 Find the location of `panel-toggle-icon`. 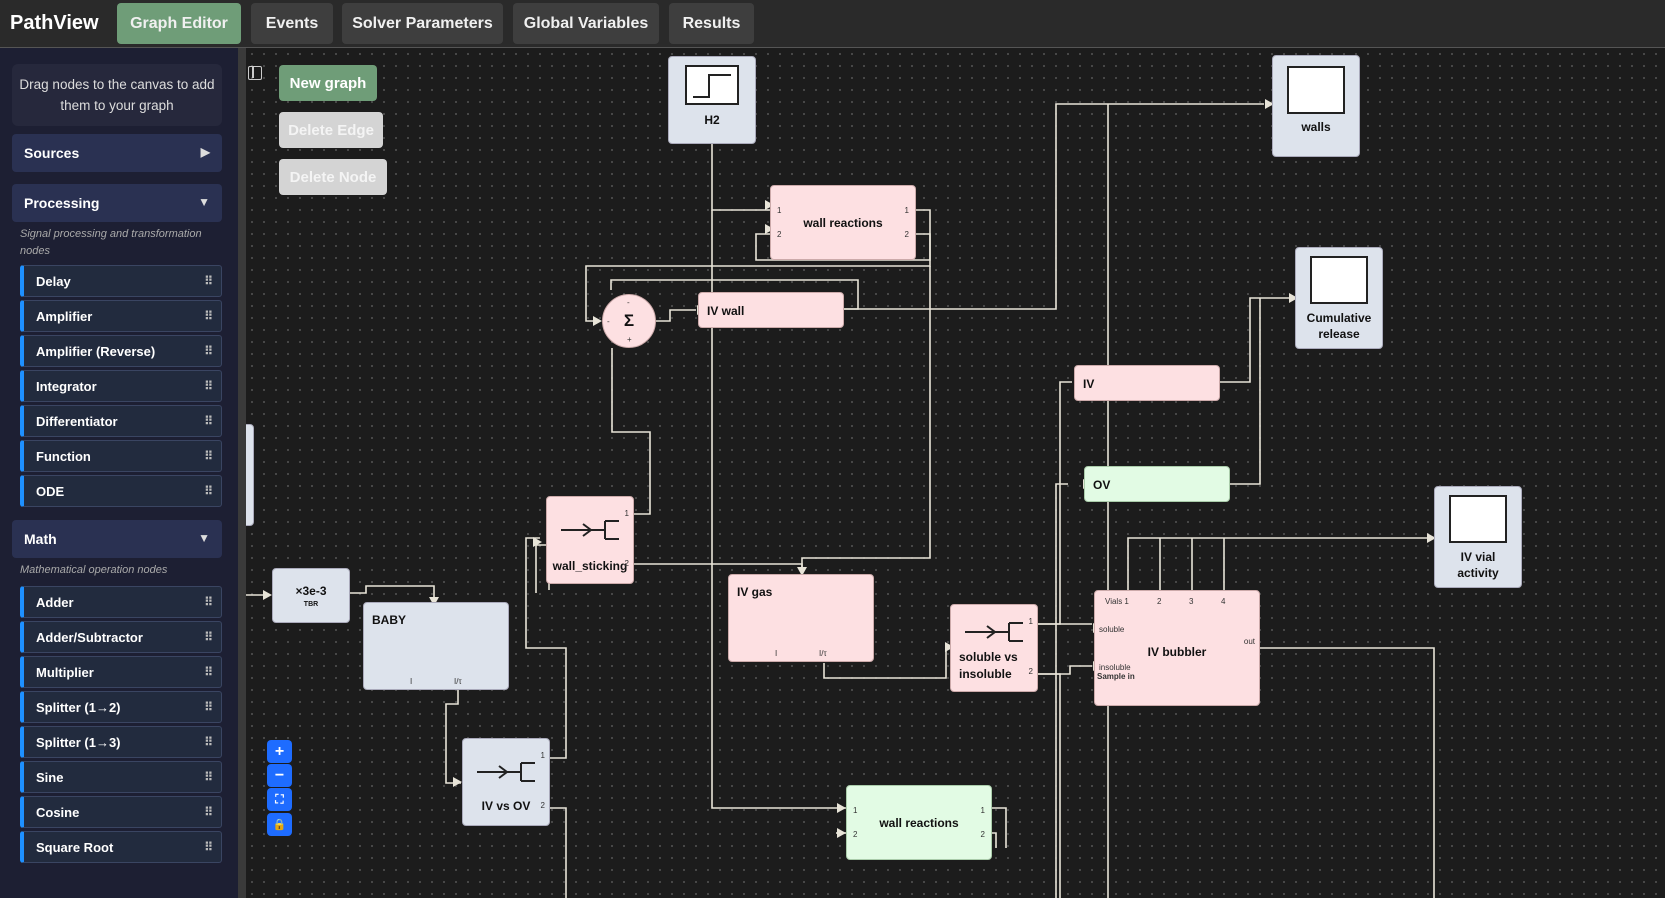

panel-toggle-icon is located at coordinates (255, 73).